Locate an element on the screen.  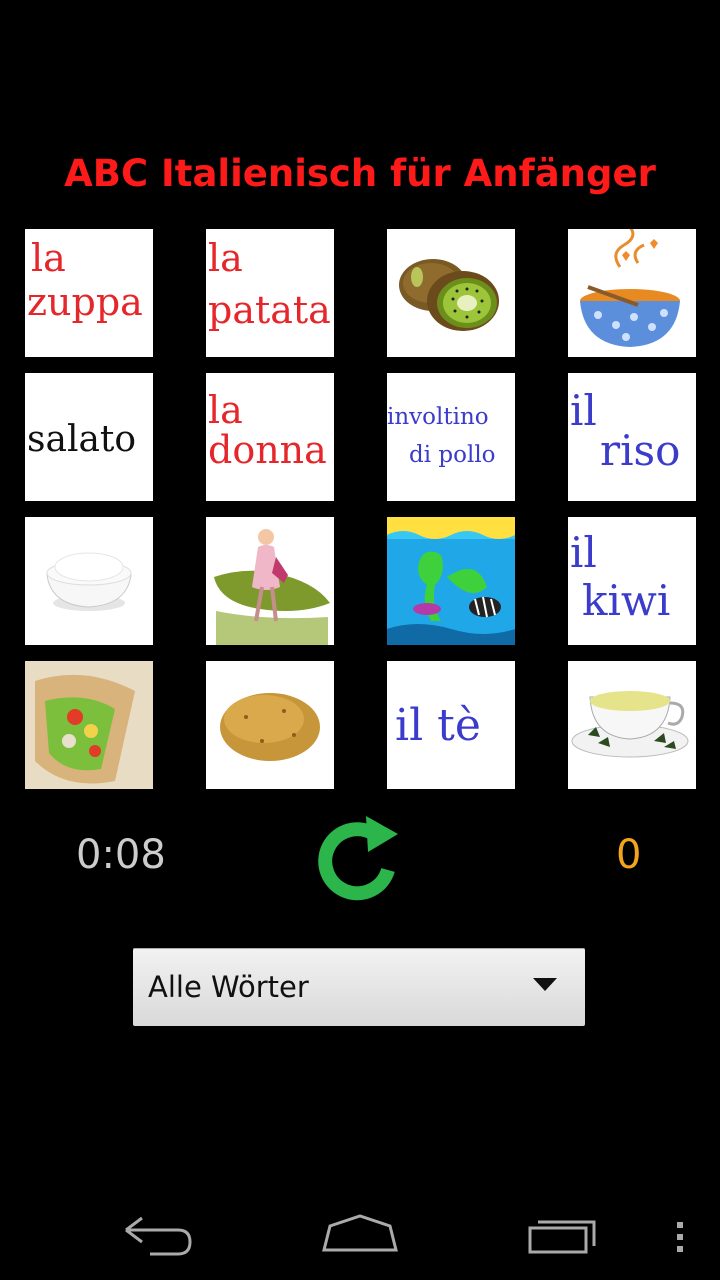
card-word: il riso is located at coordinates (632, 437).